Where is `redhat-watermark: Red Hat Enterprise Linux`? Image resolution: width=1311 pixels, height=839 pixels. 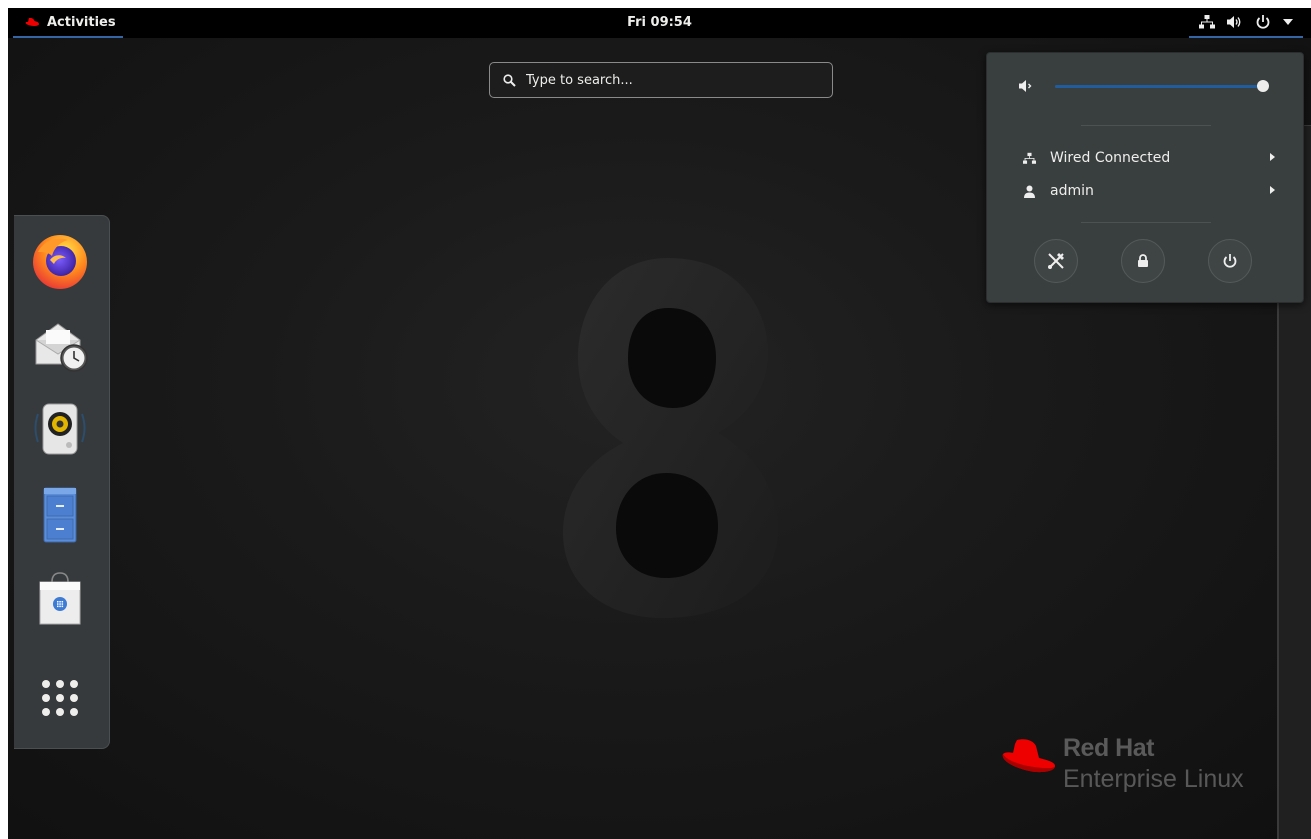
redhat-watermark: Red Hat Enterprise Linux is located at coordinates (1139, 767).